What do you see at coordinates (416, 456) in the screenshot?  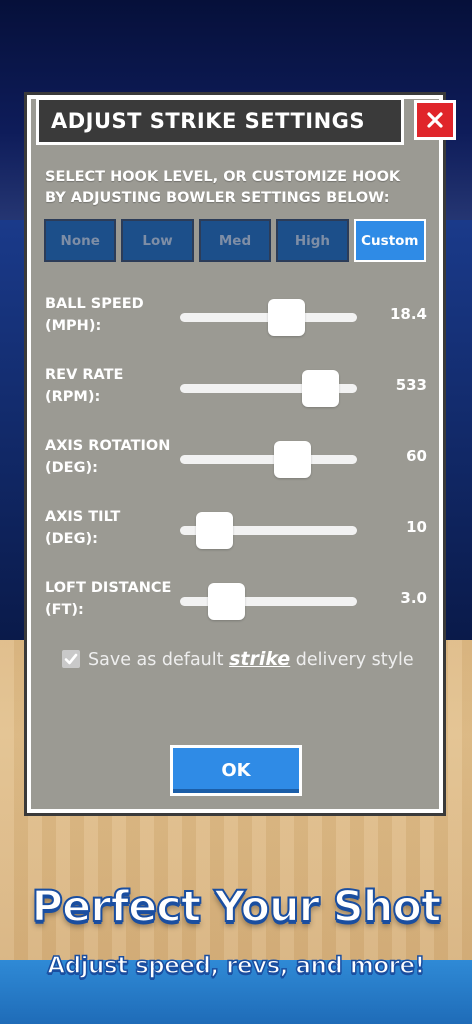 I see `axis-rotation-value: 60` at bounding box center [416, 456].